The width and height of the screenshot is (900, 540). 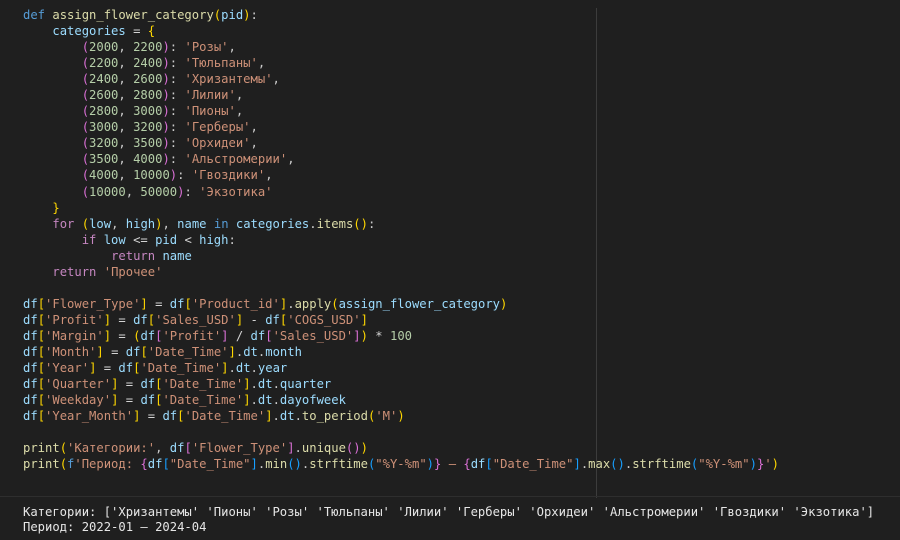 I want to click on code-token: dt, so click(x=287, y=416).